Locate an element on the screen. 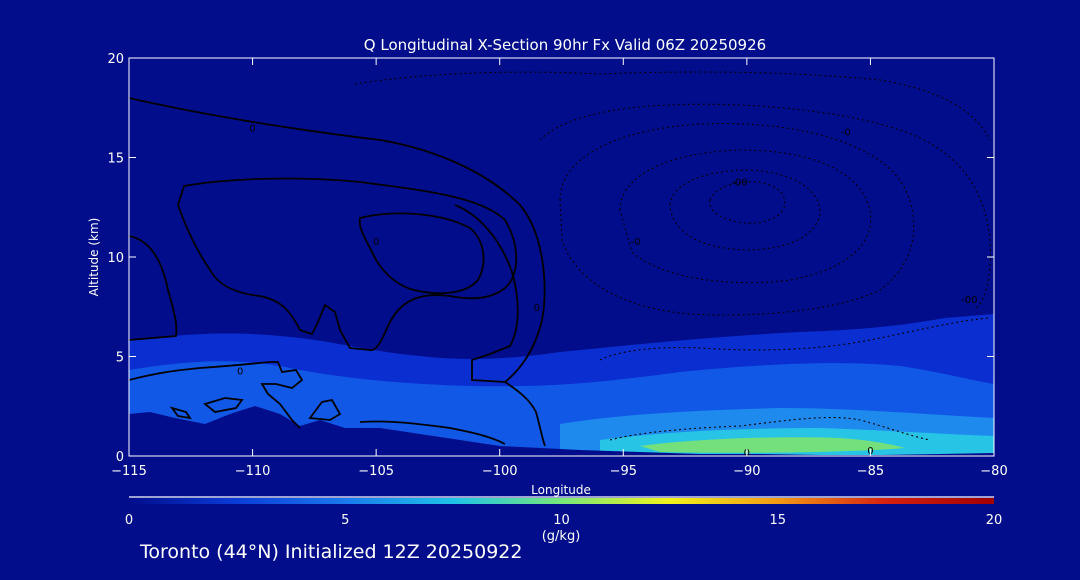 The width and height of the screenshot is (1080, 580). y-tick-label: 20 is located at coordinates (115, 59).